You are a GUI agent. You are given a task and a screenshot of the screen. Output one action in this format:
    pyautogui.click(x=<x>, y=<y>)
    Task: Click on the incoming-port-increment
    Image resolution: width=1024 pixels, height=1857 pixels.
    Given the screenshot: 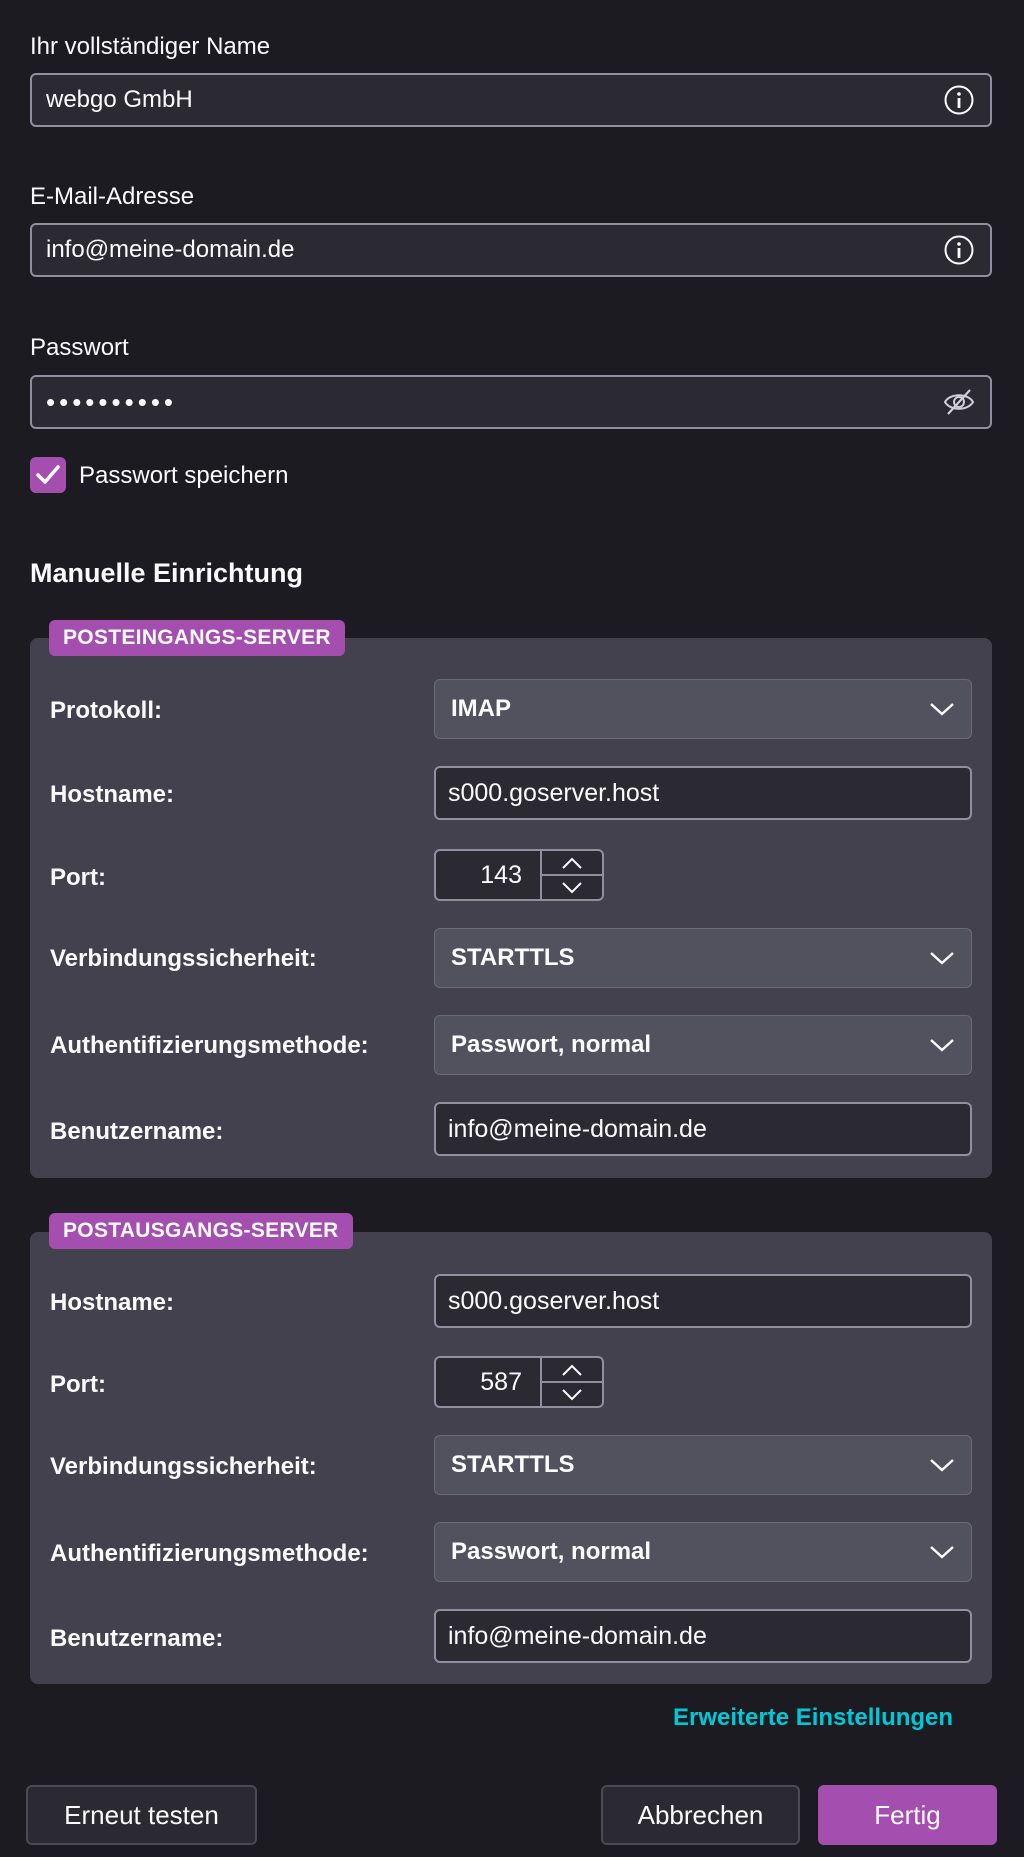 What is the action you would take?
    pyautogui.click(x=572, y=863)
    